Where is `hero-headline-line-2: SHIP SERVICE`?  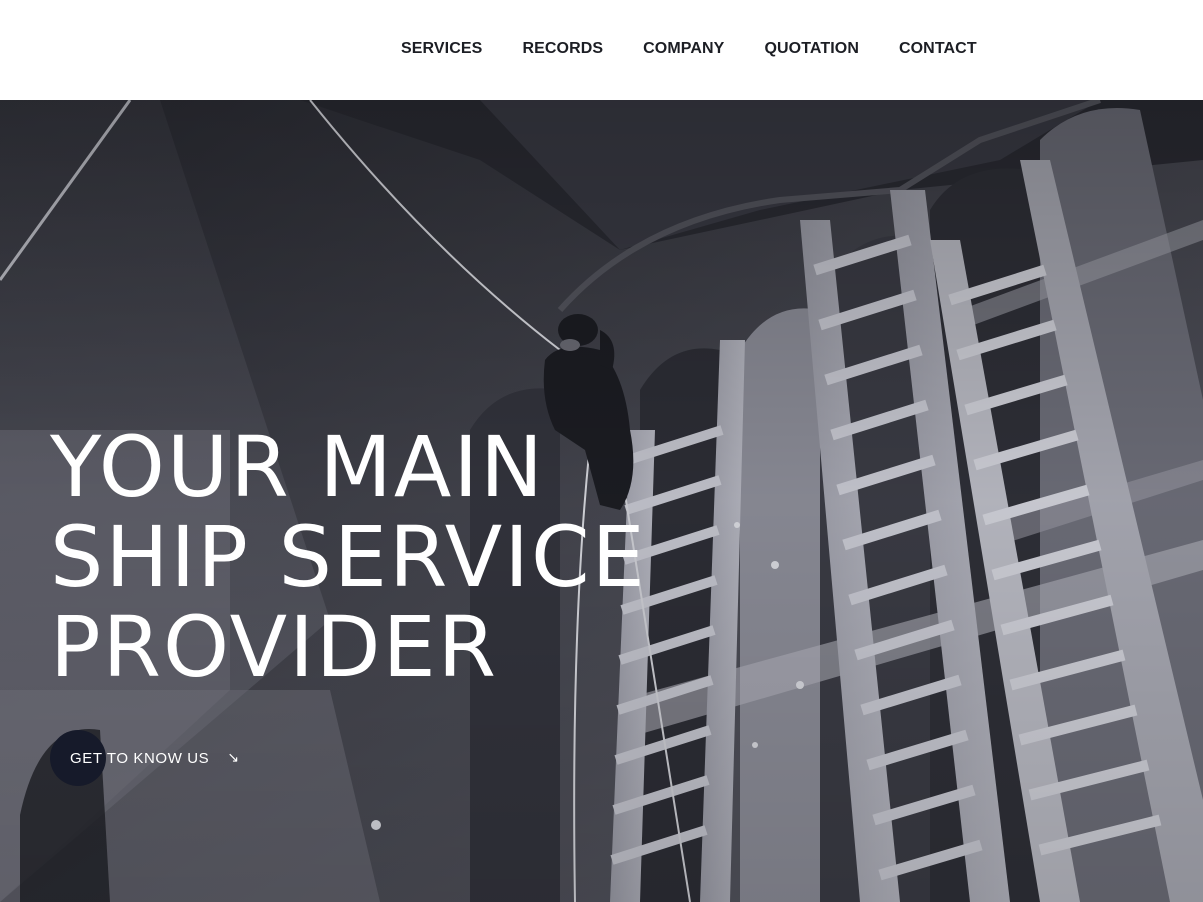
hero-headline-line-2: SHIP SERVICE is located at coordinates (348, 557).